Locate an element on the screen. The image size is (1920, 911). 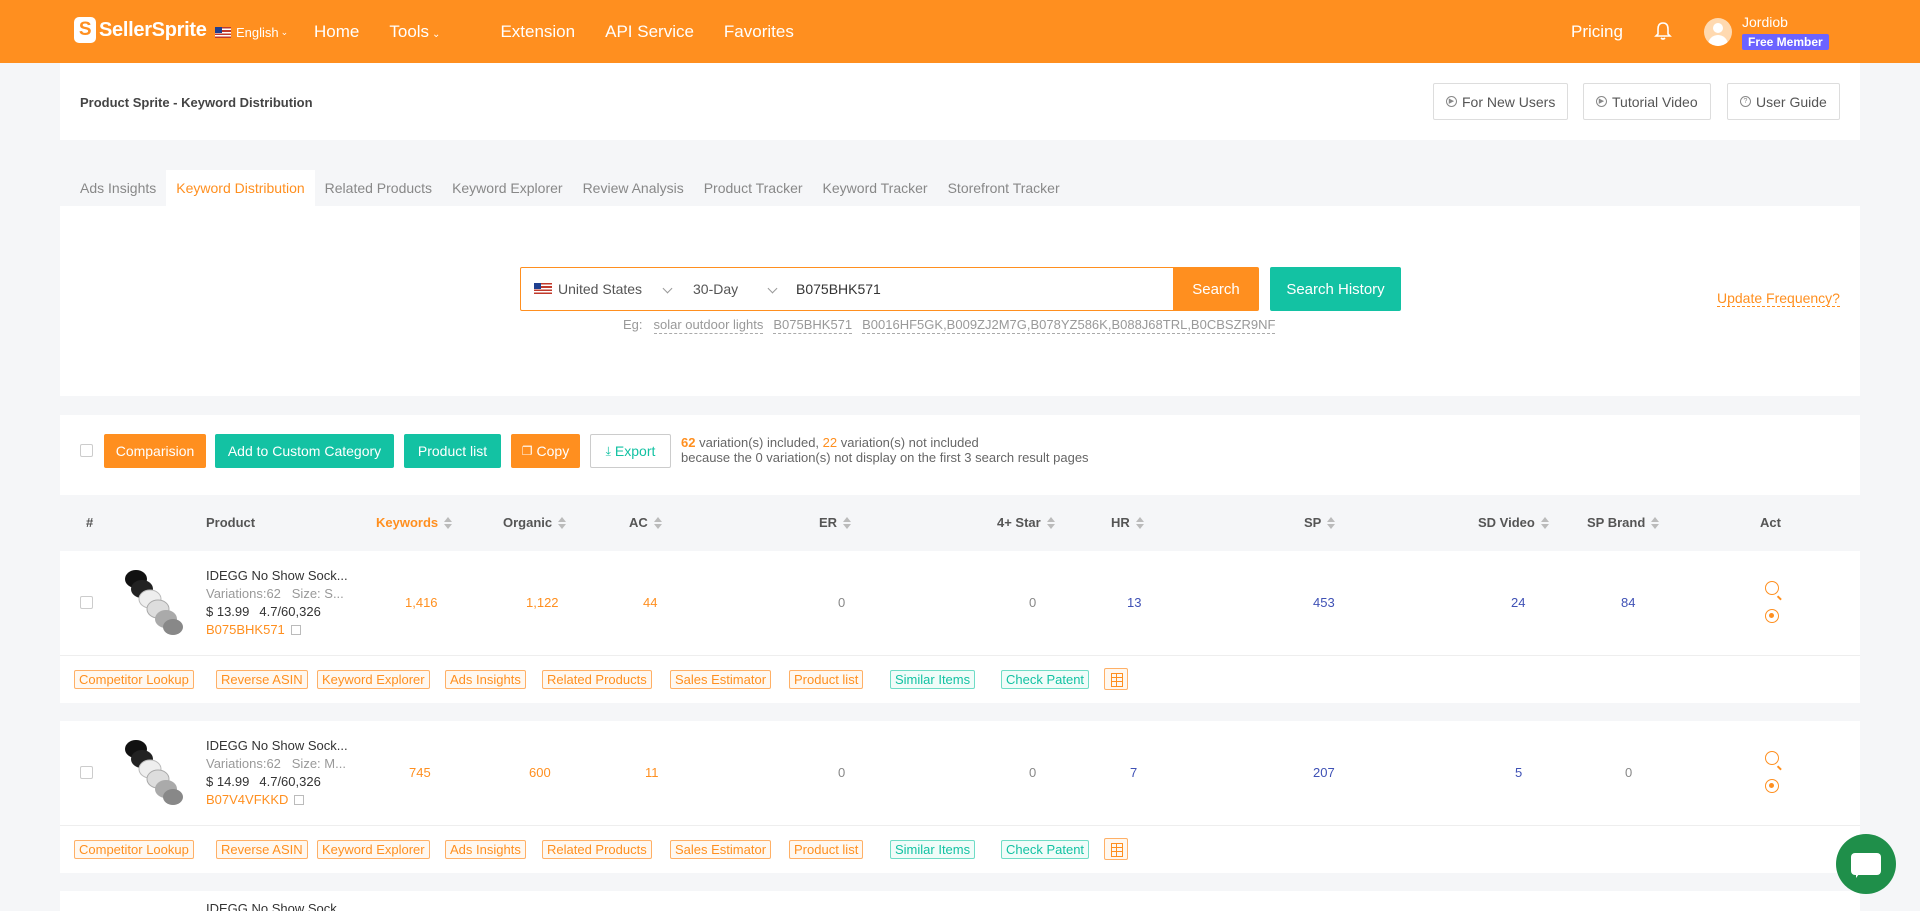
country-select: United States is located at coordinates (601, 289).